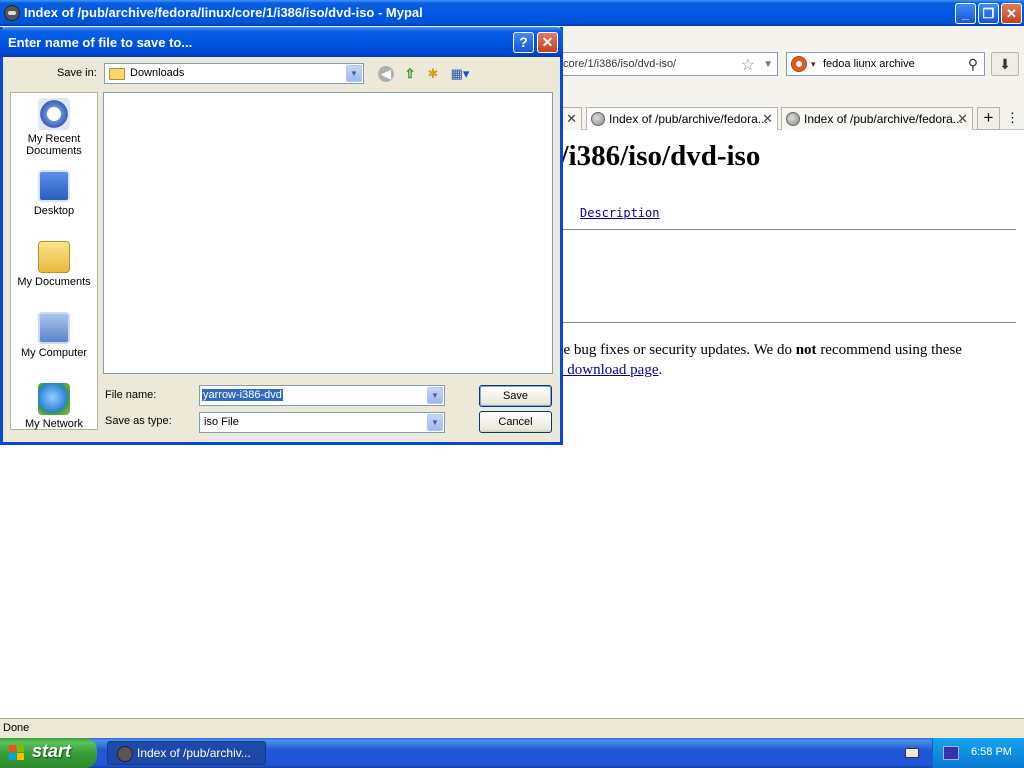 This screenshot has height=768, width=1024. What do you see at coordinates (768, 64) in the screenshot?
I see `url-dropdown-icon: ▼` at bounding box center [768, 64].